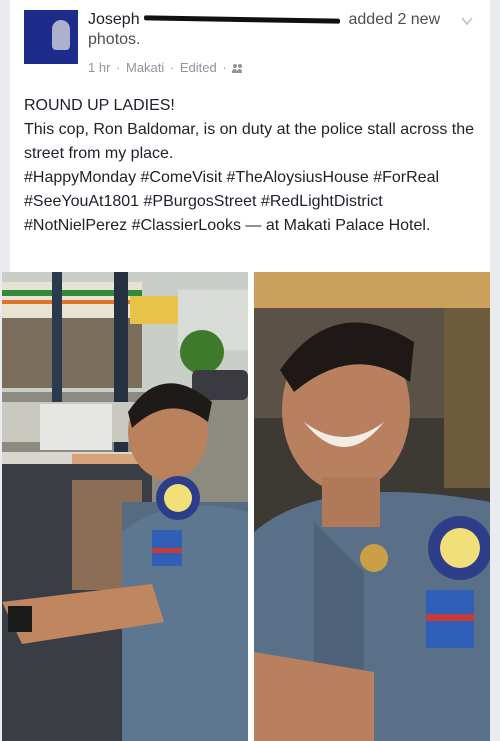 The height and width of the screenshot is (741, 500). Describe the element at coordinates (198, 67) in the screenshot. I see `post-edited: Edited` at that location.